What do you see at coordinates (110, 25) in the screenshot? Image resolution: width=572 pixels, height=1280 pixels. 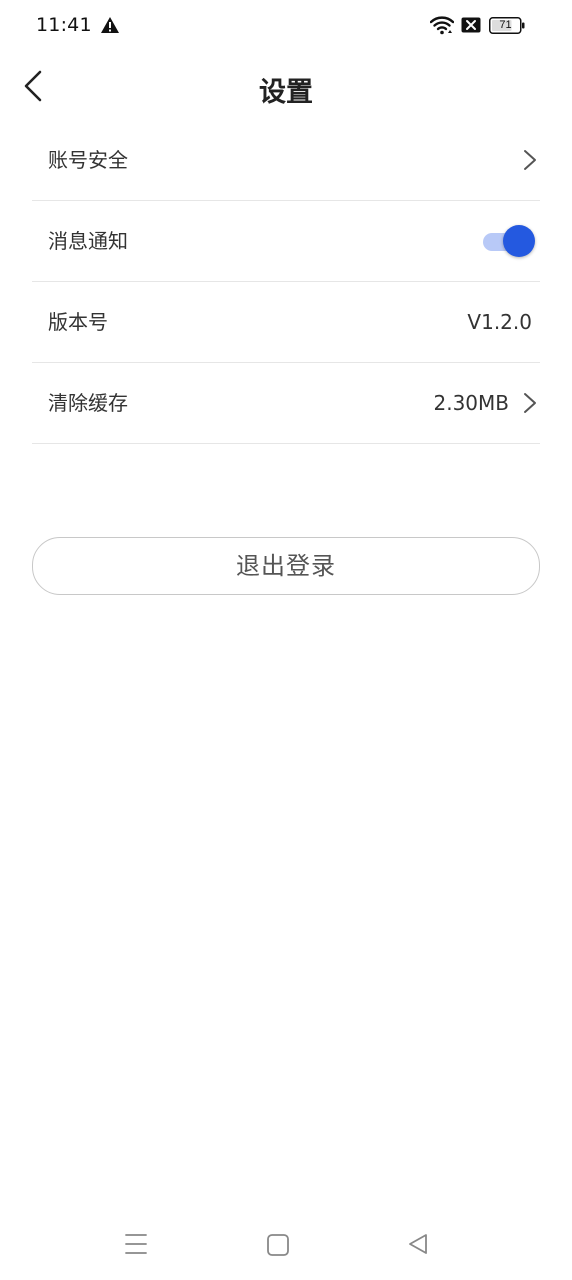 I see `warning-icon` at bounding box center [110, 25].